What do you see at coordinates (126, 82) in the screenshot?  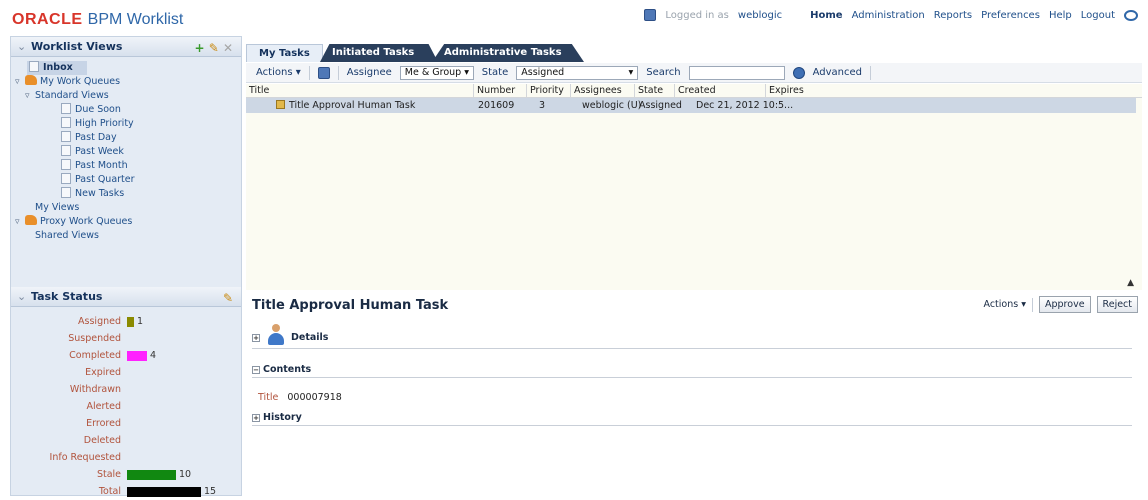 I see `tree-item-my-work-queues: ▿ My Work Queues` at bounding box center [126, 82].